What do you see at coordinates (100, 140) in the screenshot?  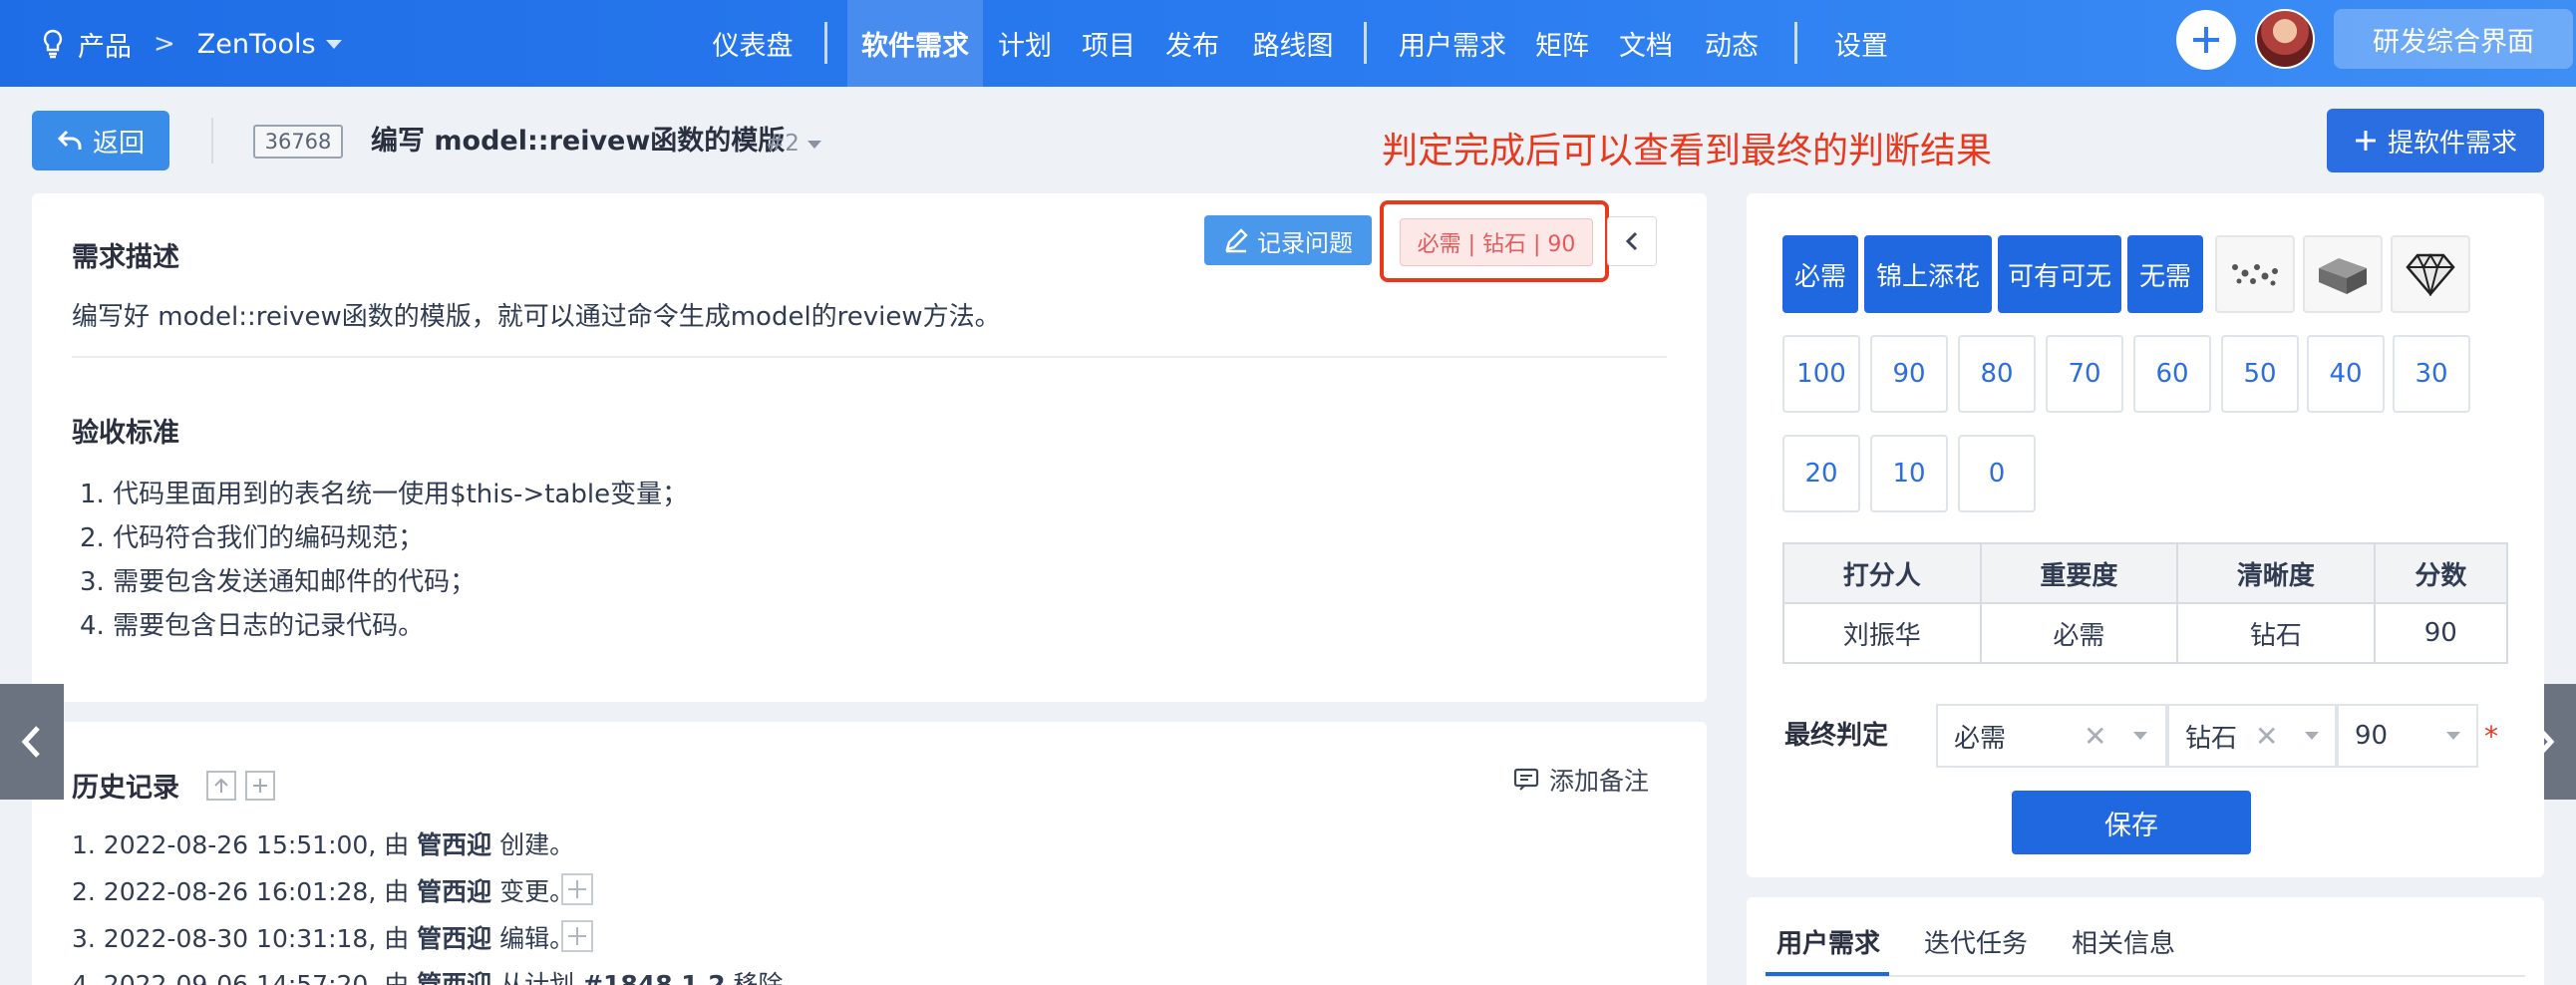 I see `back-button: 返回` at bounding box center [100, 140].